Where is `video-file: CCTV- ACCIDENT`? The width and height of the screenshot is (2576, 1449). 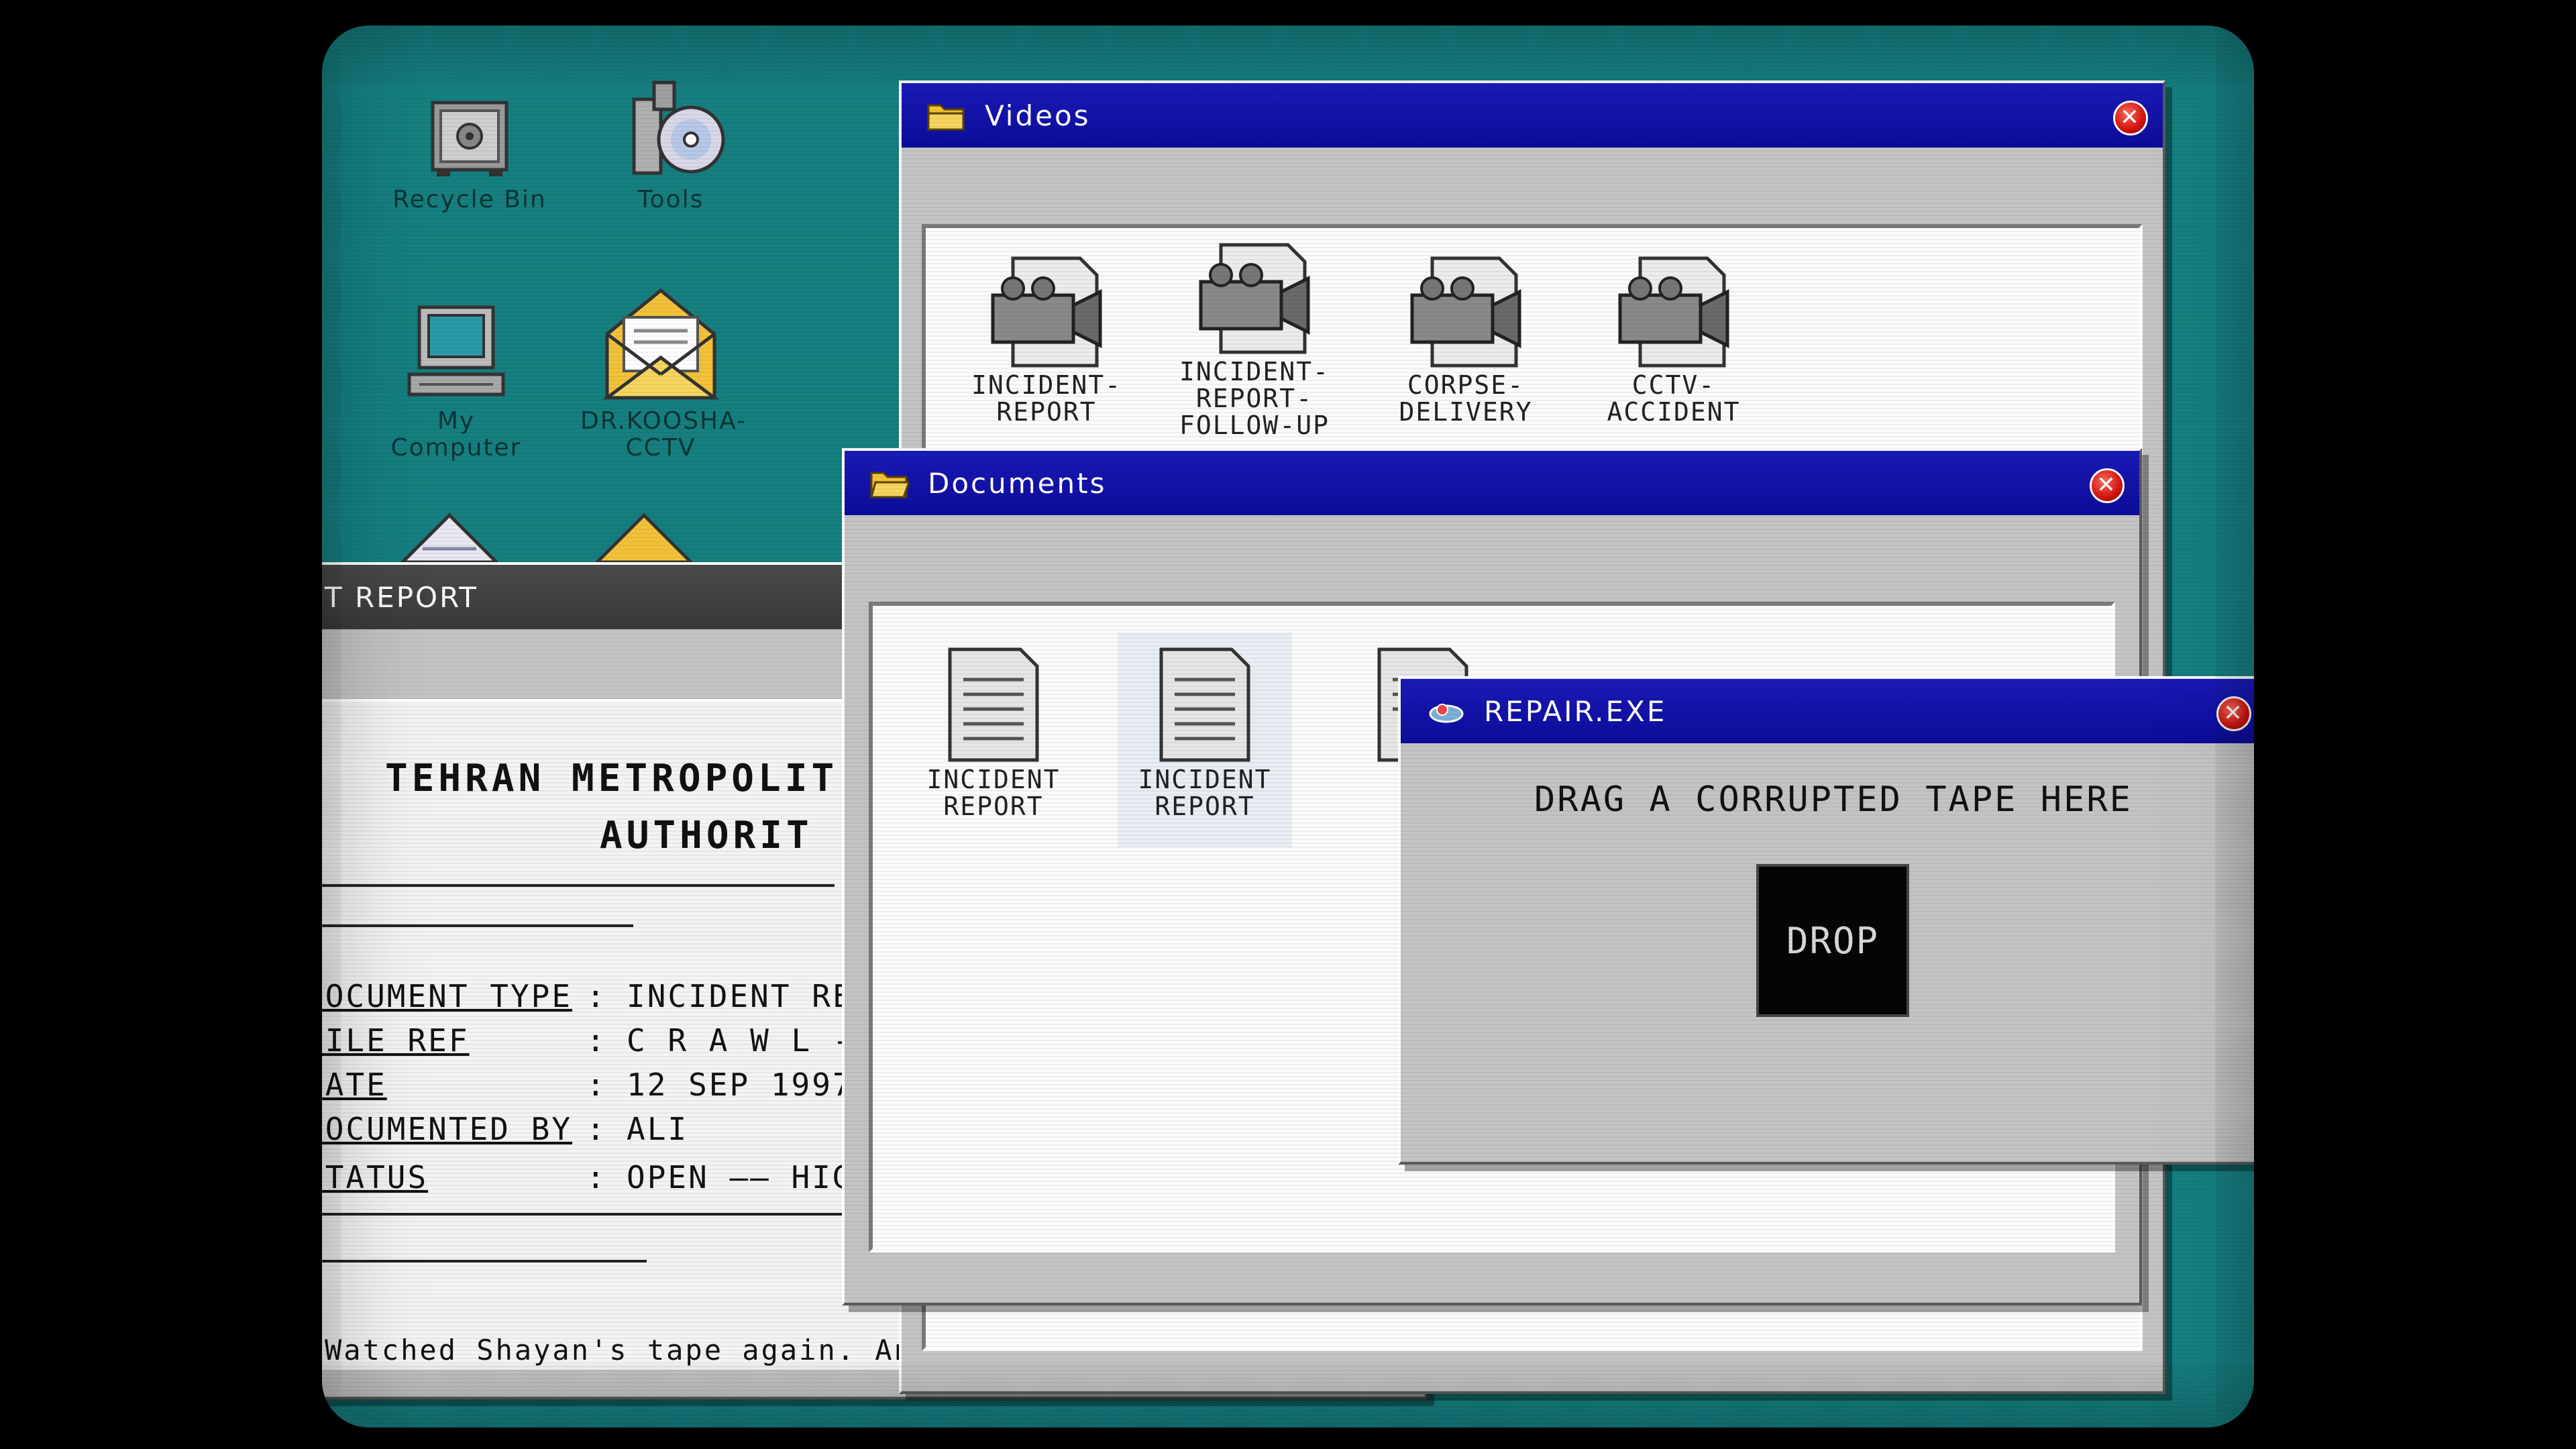
video-file: CCTV- ACCIDENT is located at coordinates (1674, 340).